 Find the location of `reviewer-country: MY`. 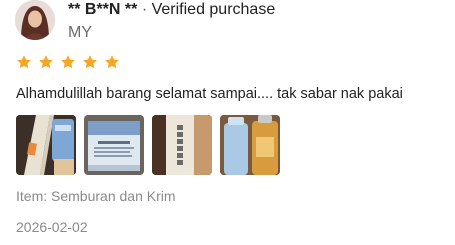

reviewer-country: MY is located at coordinates (80, 32).